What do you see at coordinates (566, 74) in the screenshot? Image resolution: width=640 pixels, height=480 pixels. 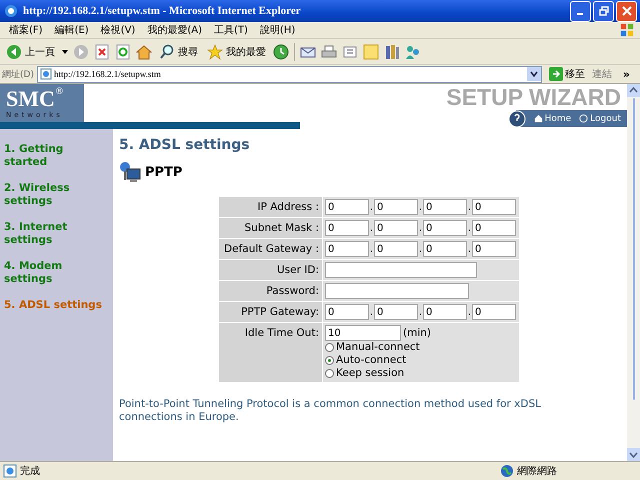 I see `go-button: 移至` at bounding box center [566, 74].